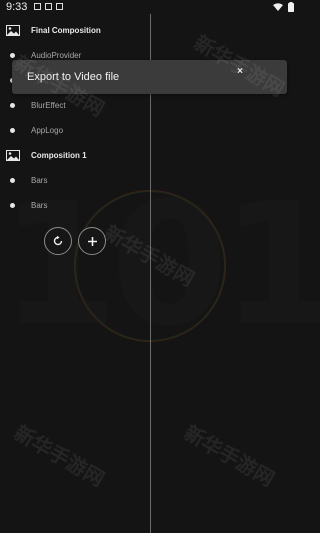 Image resolution: width=320 pixels, height=533 pixels. Describe the element at coordinates (75, 130) in the screenshot. I see `layer-row-app-logo: AppLogo` at that location.